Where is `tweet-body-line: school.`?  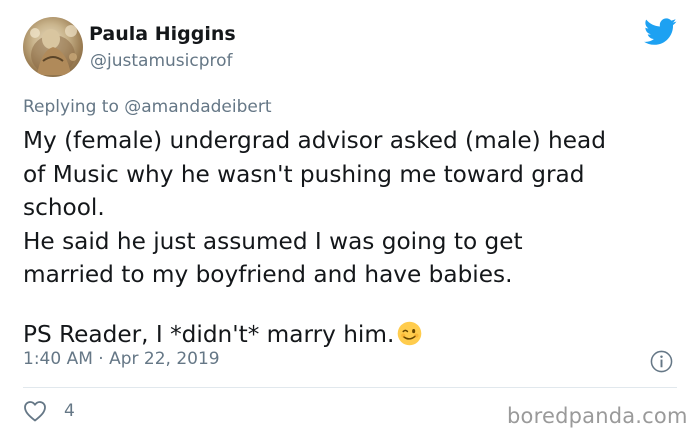
tweet-body-line: school. is located at coordinates (64, 208).